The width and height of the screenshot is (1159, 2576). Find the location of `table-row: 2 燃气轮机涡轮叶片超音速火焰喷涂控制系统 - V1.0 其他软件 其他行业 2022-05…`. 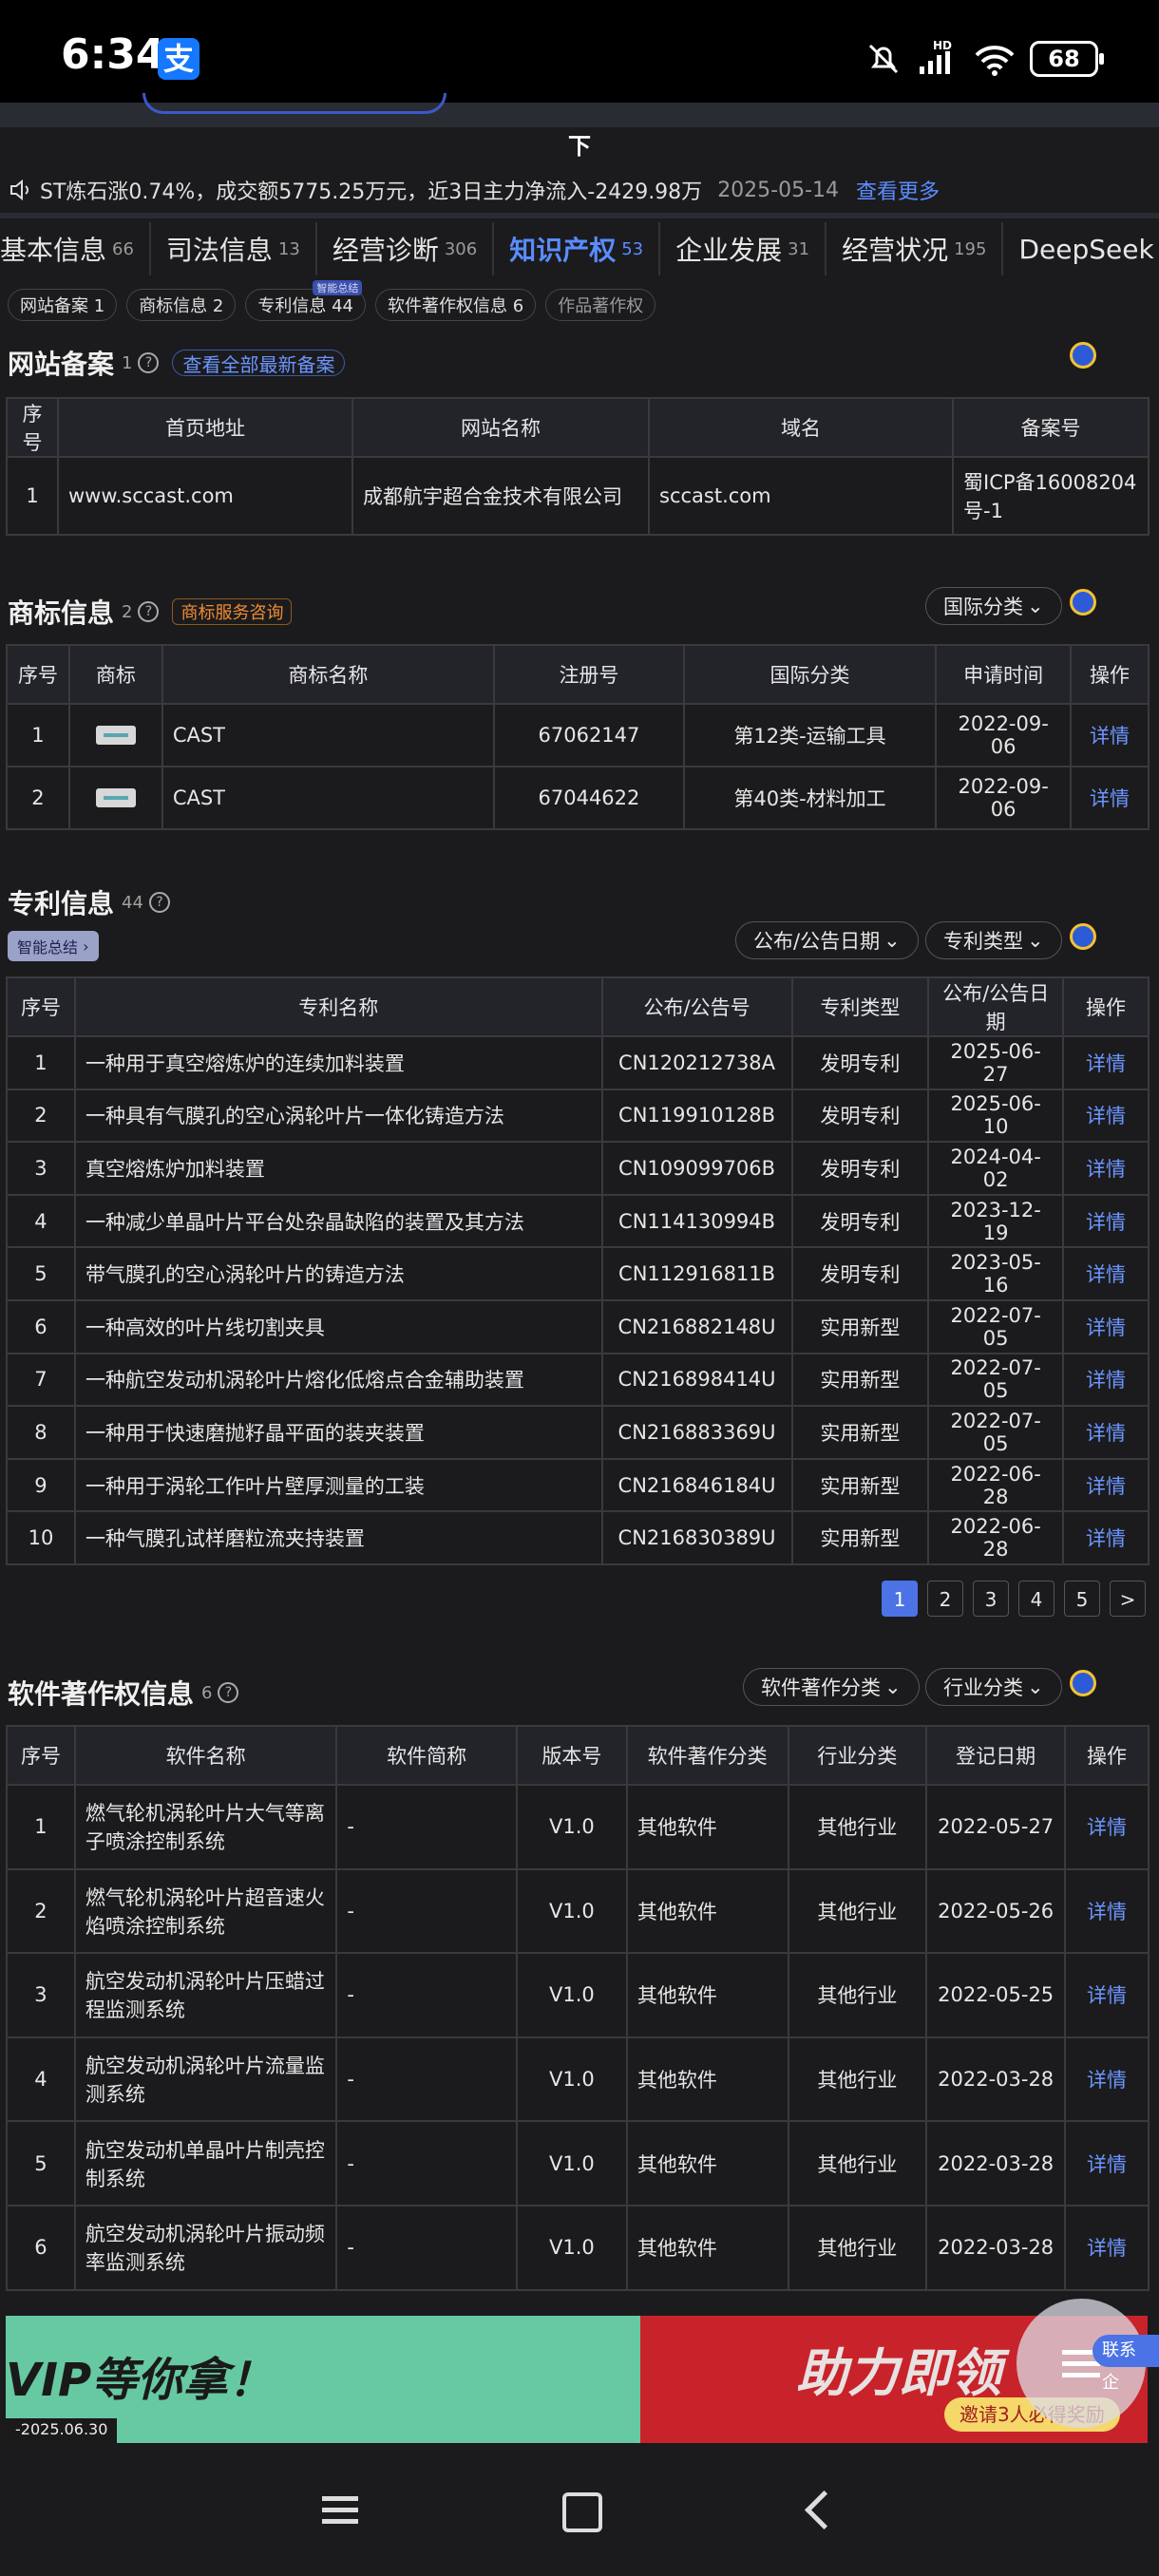

table-row: 2 燃气轮机涡轮叶片超音速火焰喷涂控制系统 - V1.0 其他软件 其他行业 2022-05… is located at coordinates (578, 1911).